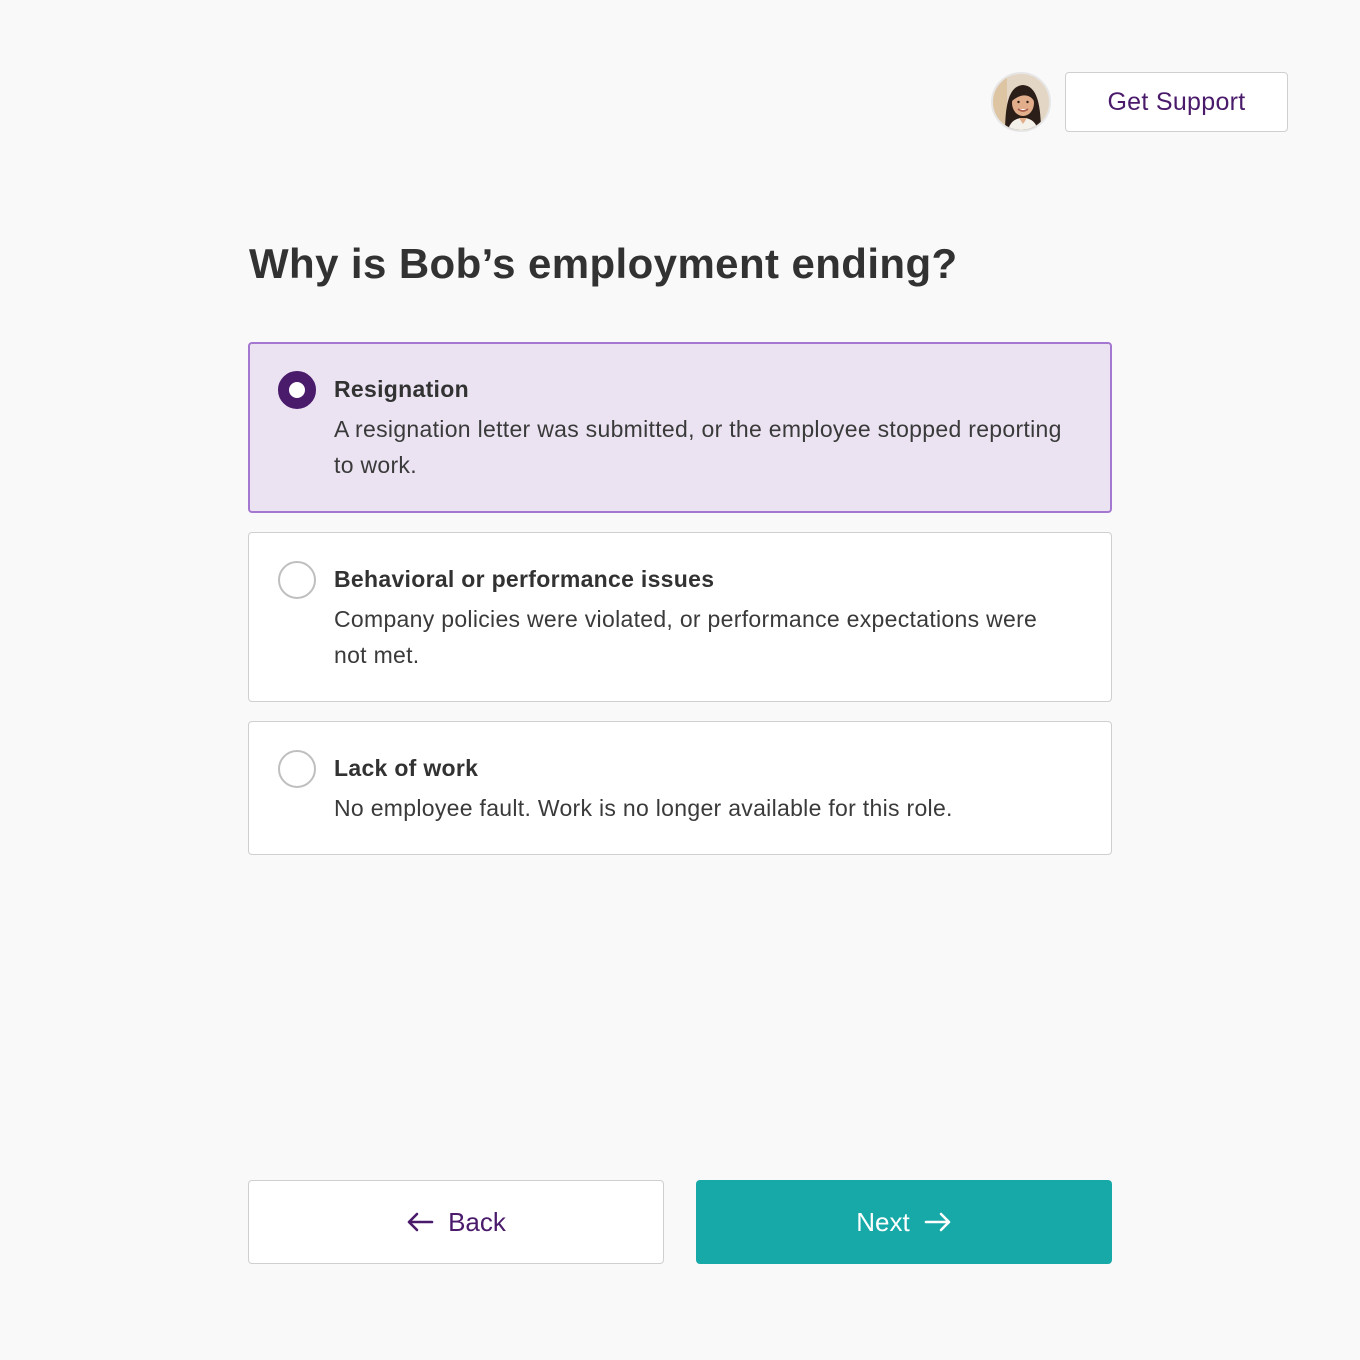 The height and width of the screenshot is (1360, 1360). Describe the element at coordinates (401, 389) in the screenshot. I see `option-title: Resignation` at that location.